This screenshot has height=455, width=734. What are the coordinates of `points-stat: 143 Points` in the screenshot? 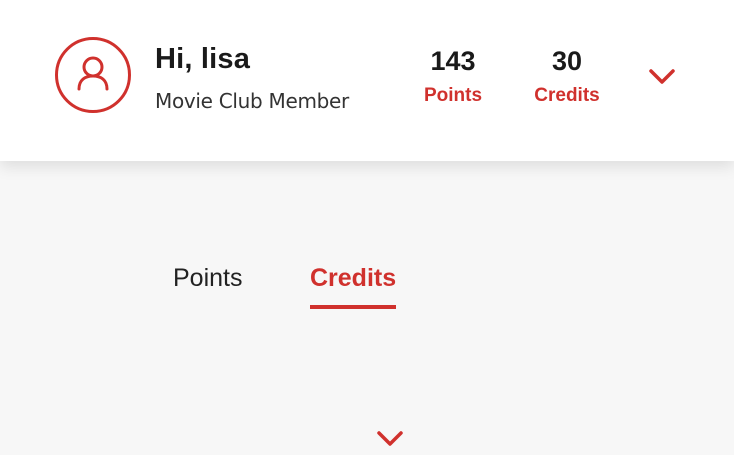 It's located at (453, 76).